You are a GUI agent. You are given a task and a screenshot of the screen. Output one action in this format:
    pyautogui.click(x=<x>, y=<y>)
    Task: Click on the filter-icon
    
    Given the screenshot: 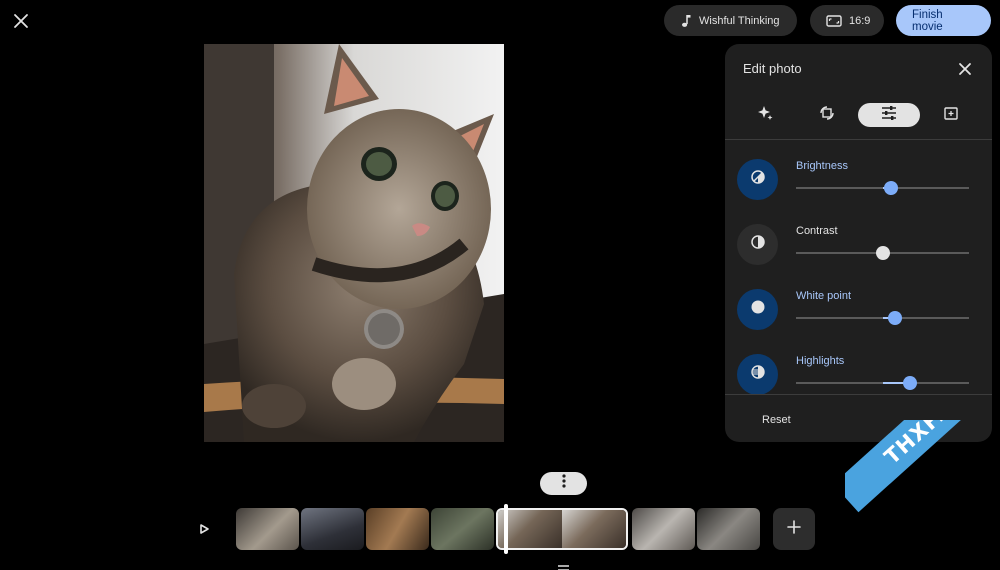 What is the action you would take?
    pyautogui.click(x=951, y=115)
    